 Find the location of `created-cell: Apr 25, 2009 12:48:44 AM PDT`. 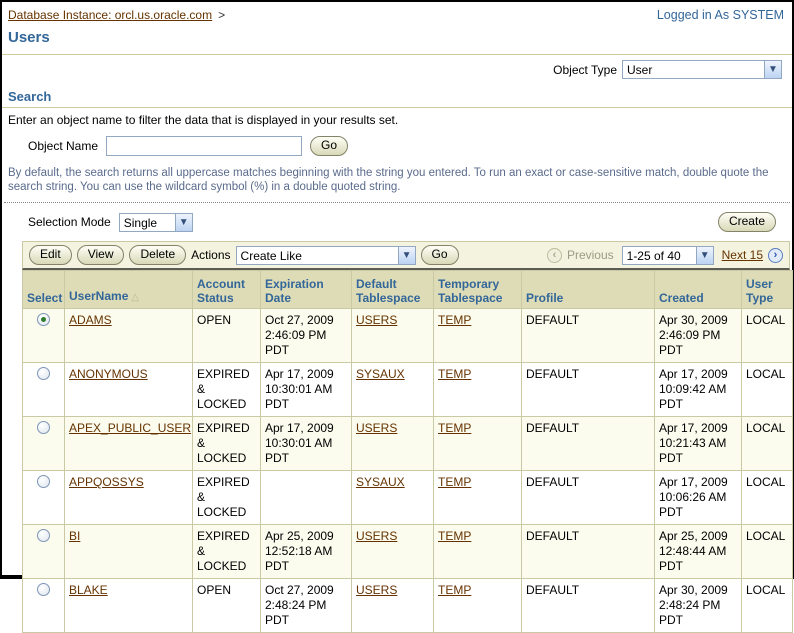

created-cell: Apr 25, 2009 12:48:44 AM PDT is located at coordinates (698, 551).